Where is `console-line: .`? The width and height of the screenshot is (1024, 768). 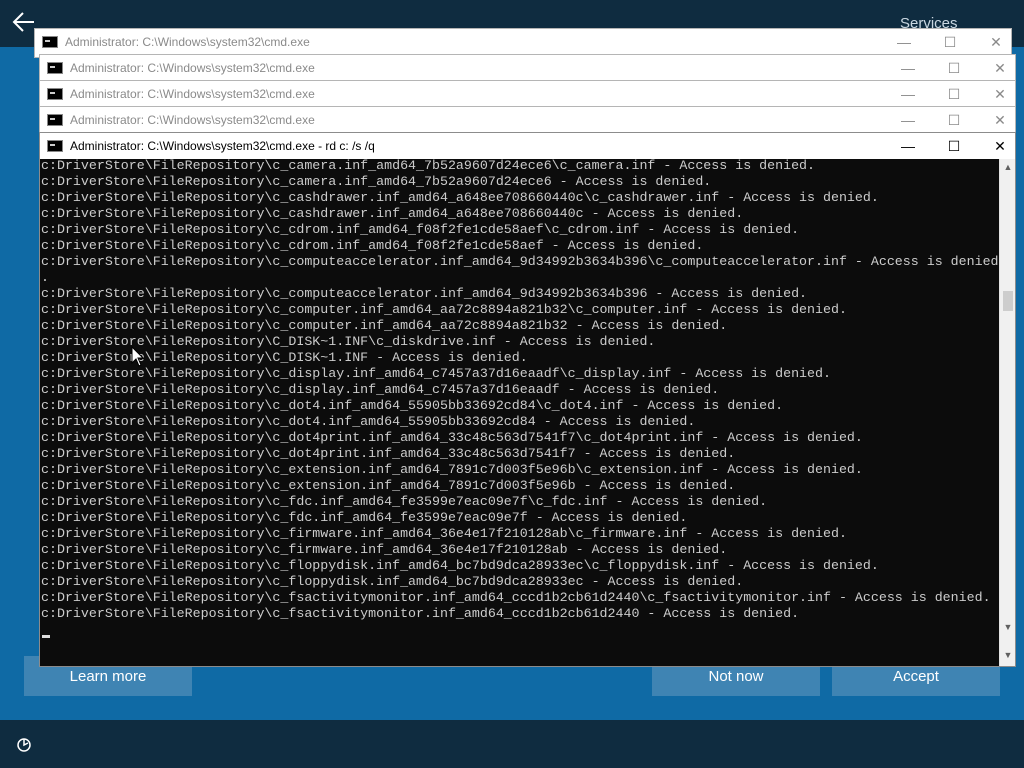
console-line: . is located at coordinates (45, 277).